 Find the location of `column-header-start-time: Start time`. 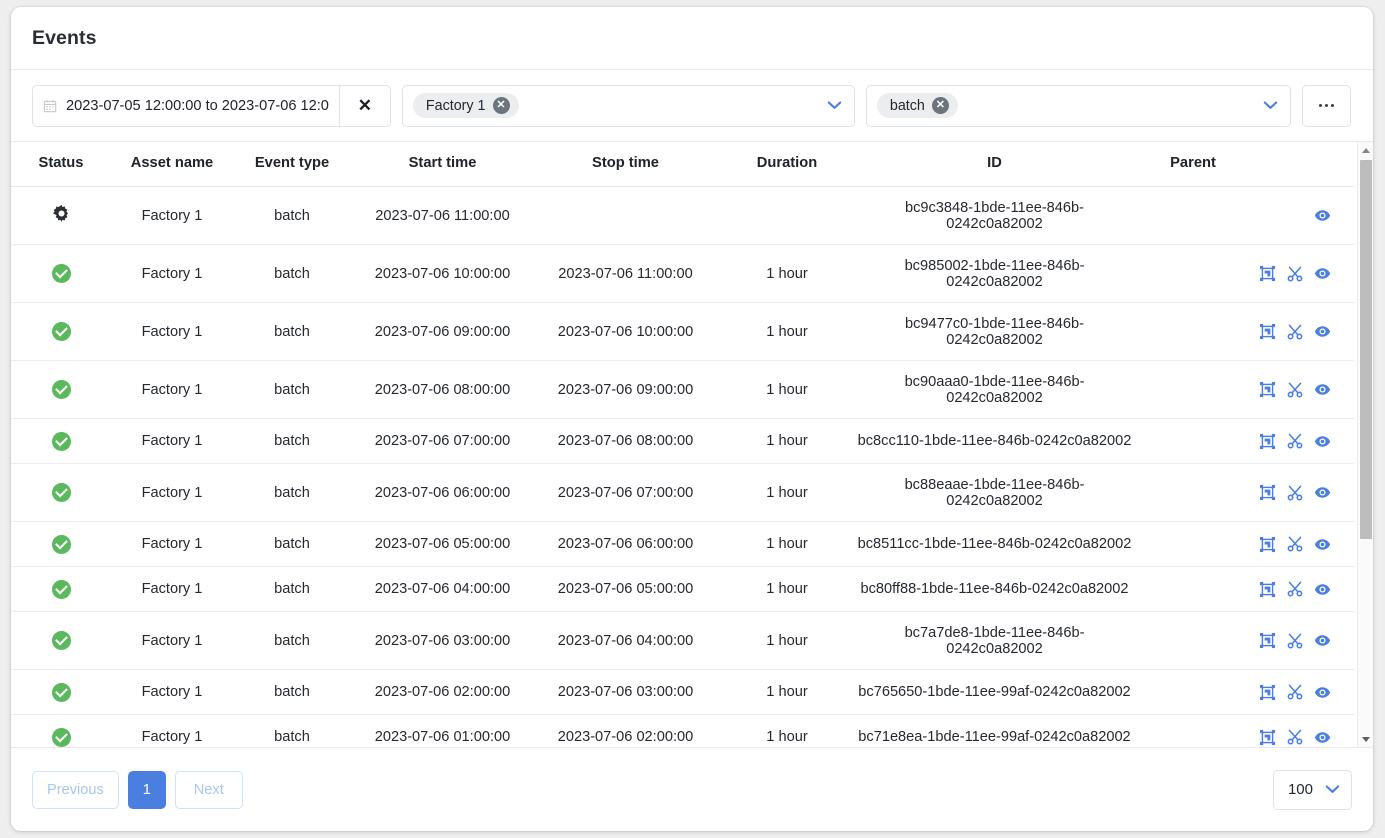

column-header-start-time: Start time is located at coordinates (442, 164).